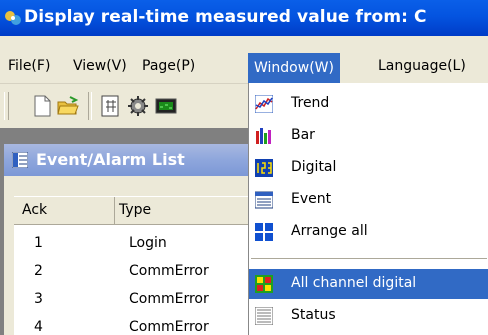 The width and height of the screenshot is (488, 335). What do you see at coordinates (68, 106) in the screenshot?
I see `open-folder-icon` at bounding box center [68, 106].